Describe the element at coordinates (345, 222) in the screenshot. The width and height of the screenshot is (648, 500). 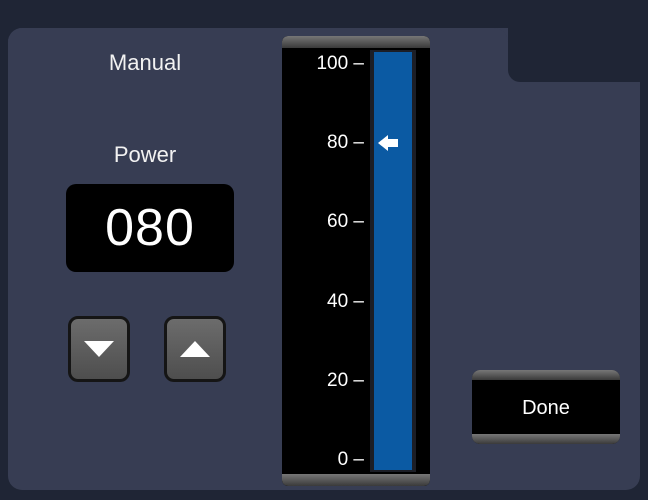
I see `gauge-tick-60: 60 –` at that location.